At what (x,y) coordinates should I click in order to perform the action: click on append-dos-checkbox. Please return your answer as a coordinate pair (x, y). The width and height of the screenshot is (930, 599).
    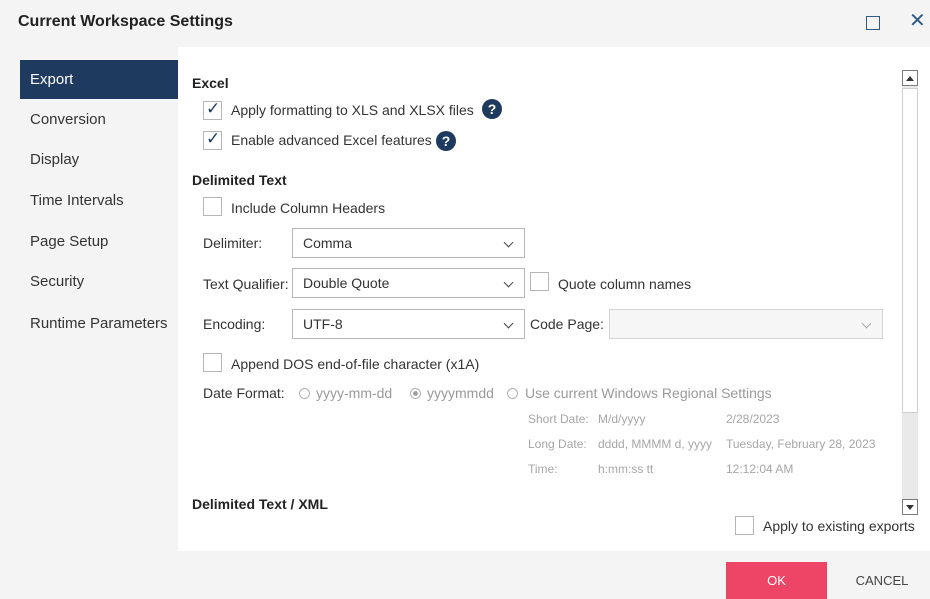
    Looking at the image, I should click on (212, 362).